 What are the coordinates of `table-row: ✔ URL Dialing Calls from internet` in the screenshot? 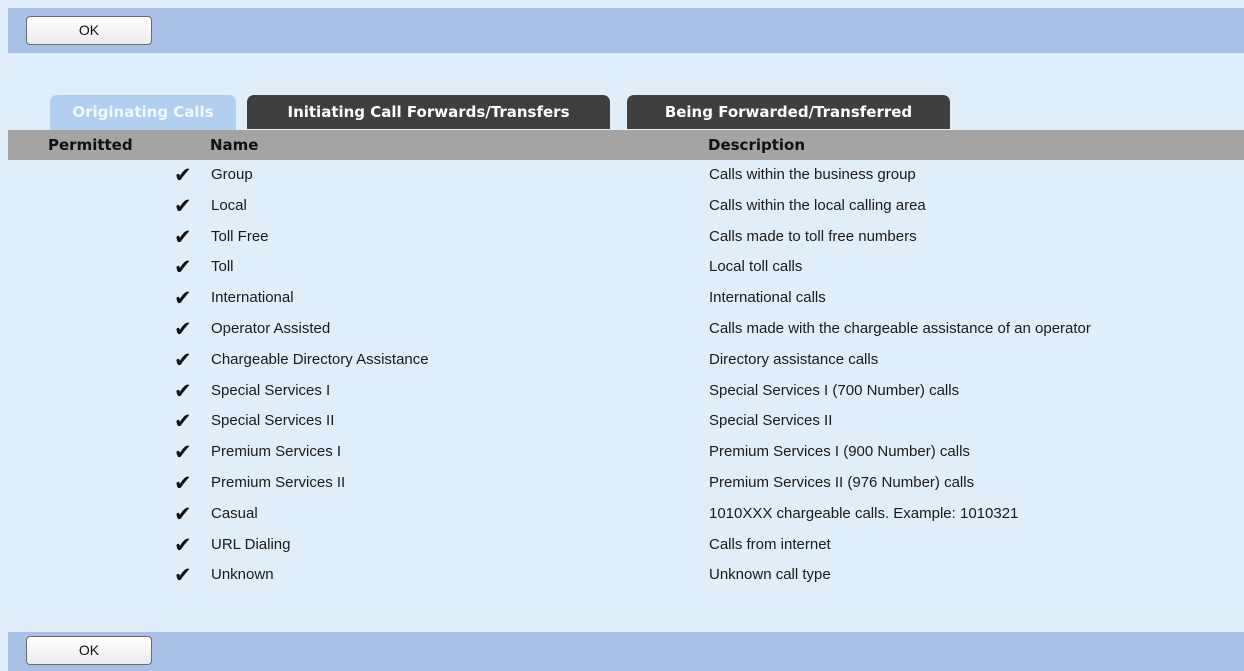 It's located at (626, 545).